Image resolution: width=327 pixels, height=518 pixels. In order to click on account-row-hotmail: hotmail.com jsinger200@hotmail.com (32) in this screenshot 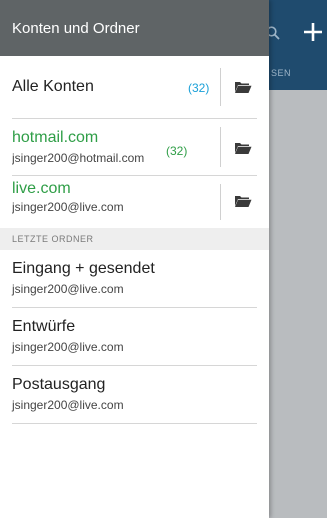, I will do `click(134, 147)`.